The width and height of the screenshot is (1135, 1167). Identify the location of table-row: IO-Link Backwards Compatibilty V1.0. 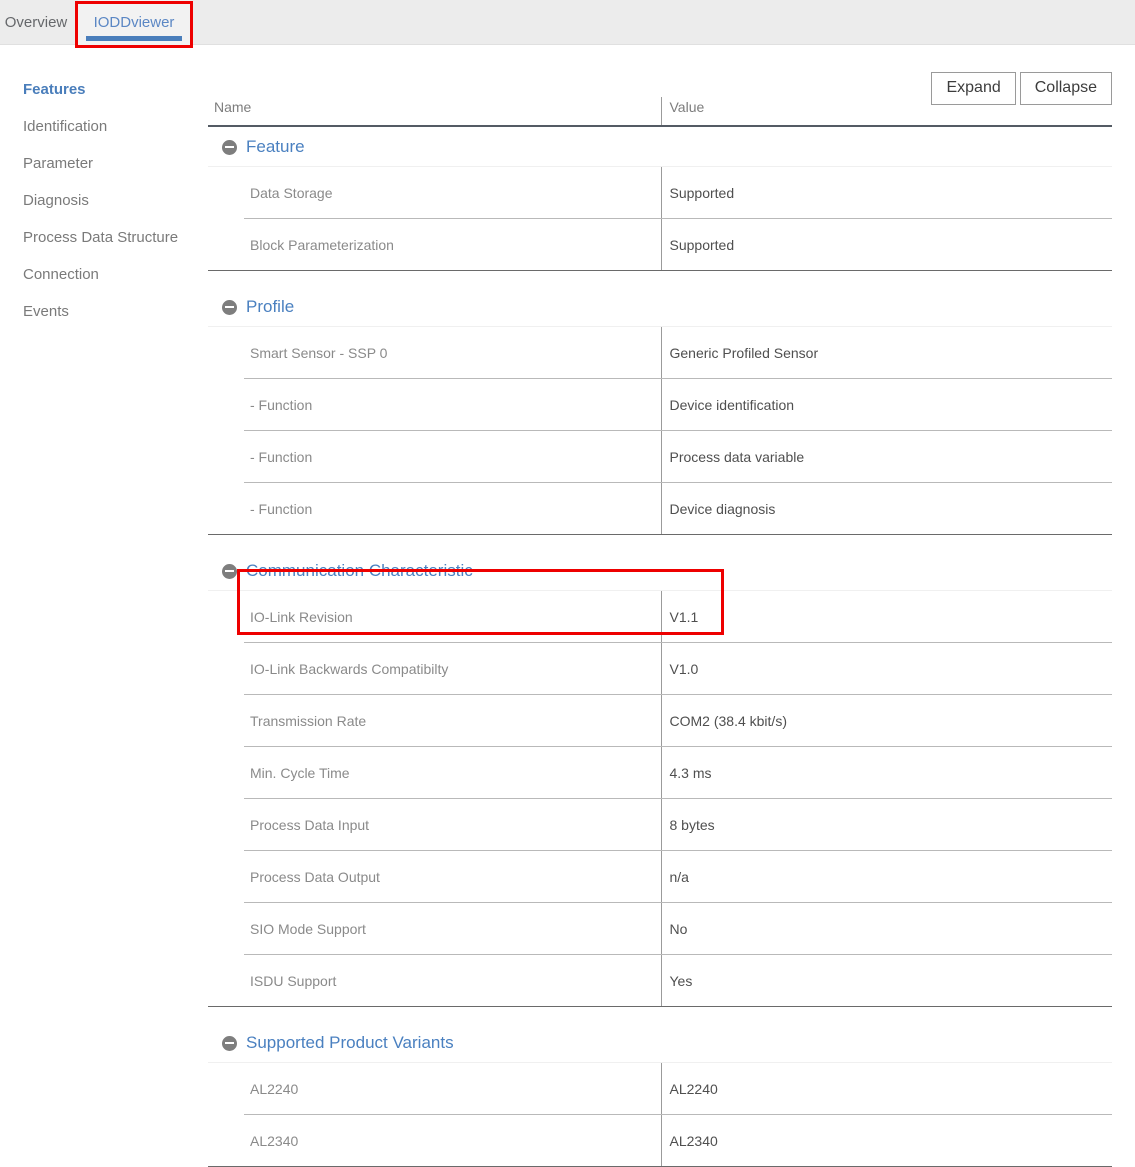
(660, 668).